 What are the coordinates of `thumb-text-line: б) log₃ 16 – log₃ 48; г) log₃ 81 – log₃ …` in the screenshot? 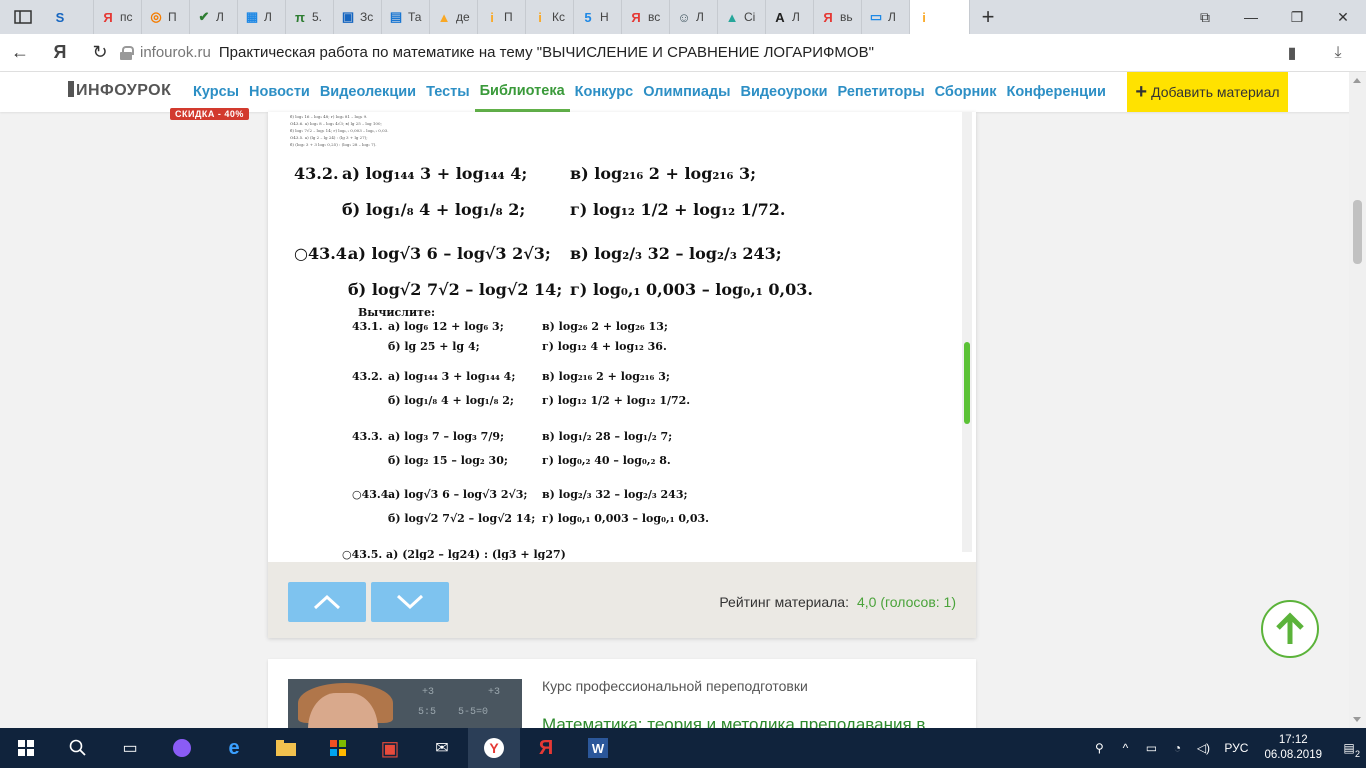 It's located at (329, 116).